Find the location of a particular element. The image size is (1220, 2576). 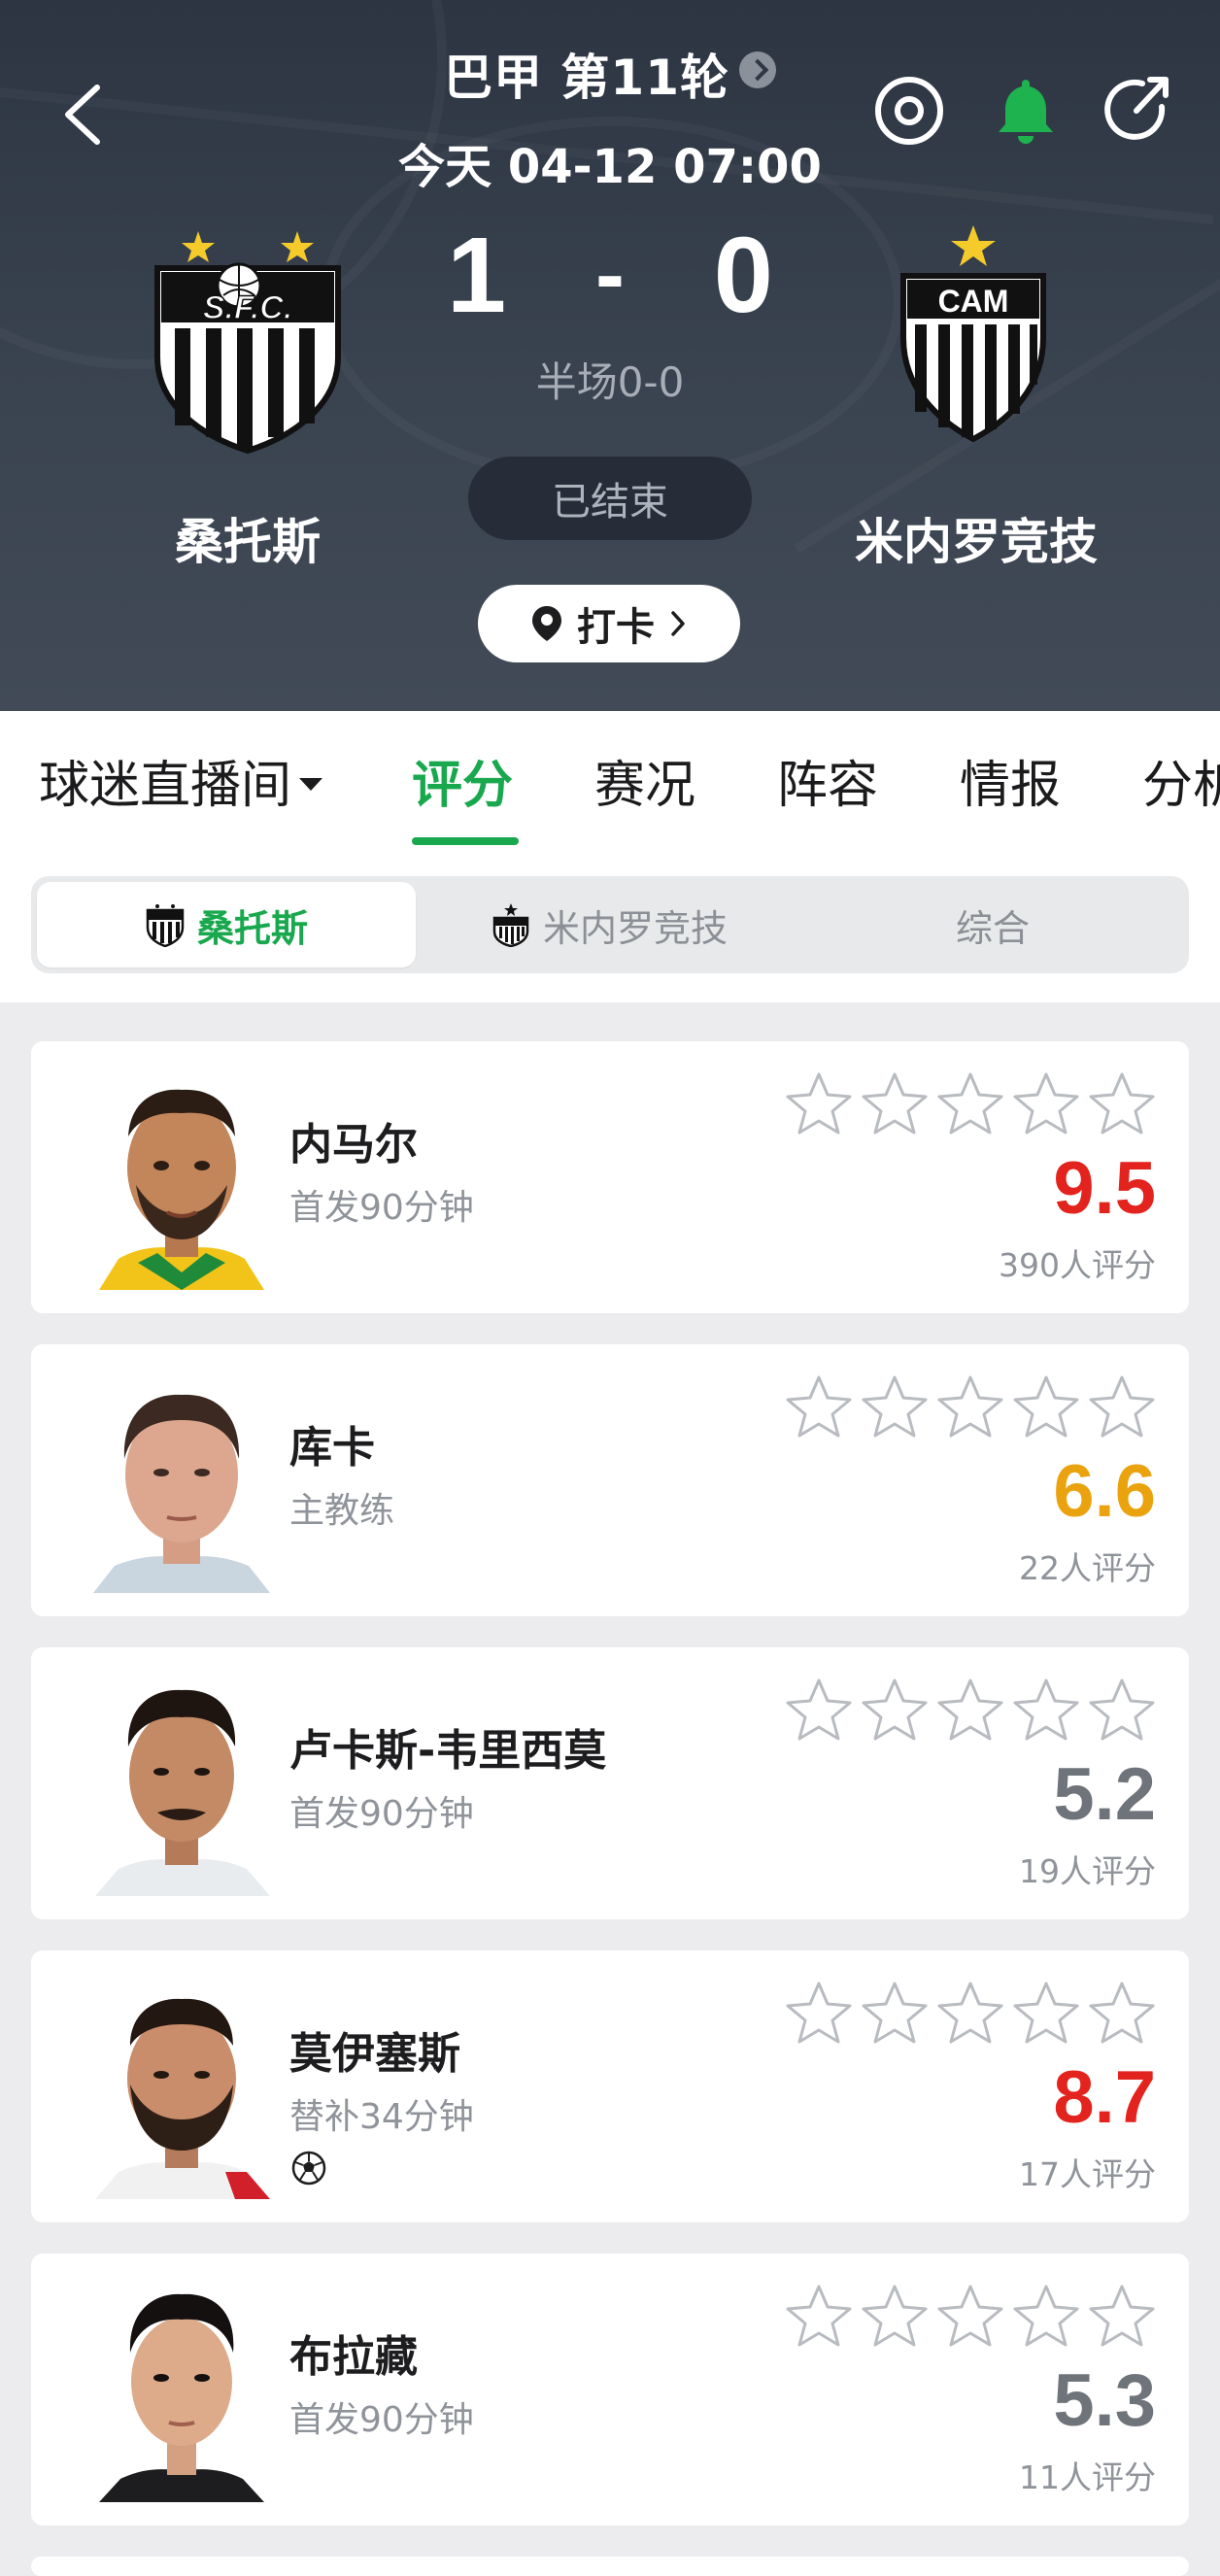

player-name: 莫伊塞斯 is located at coordinates (375, 2054).